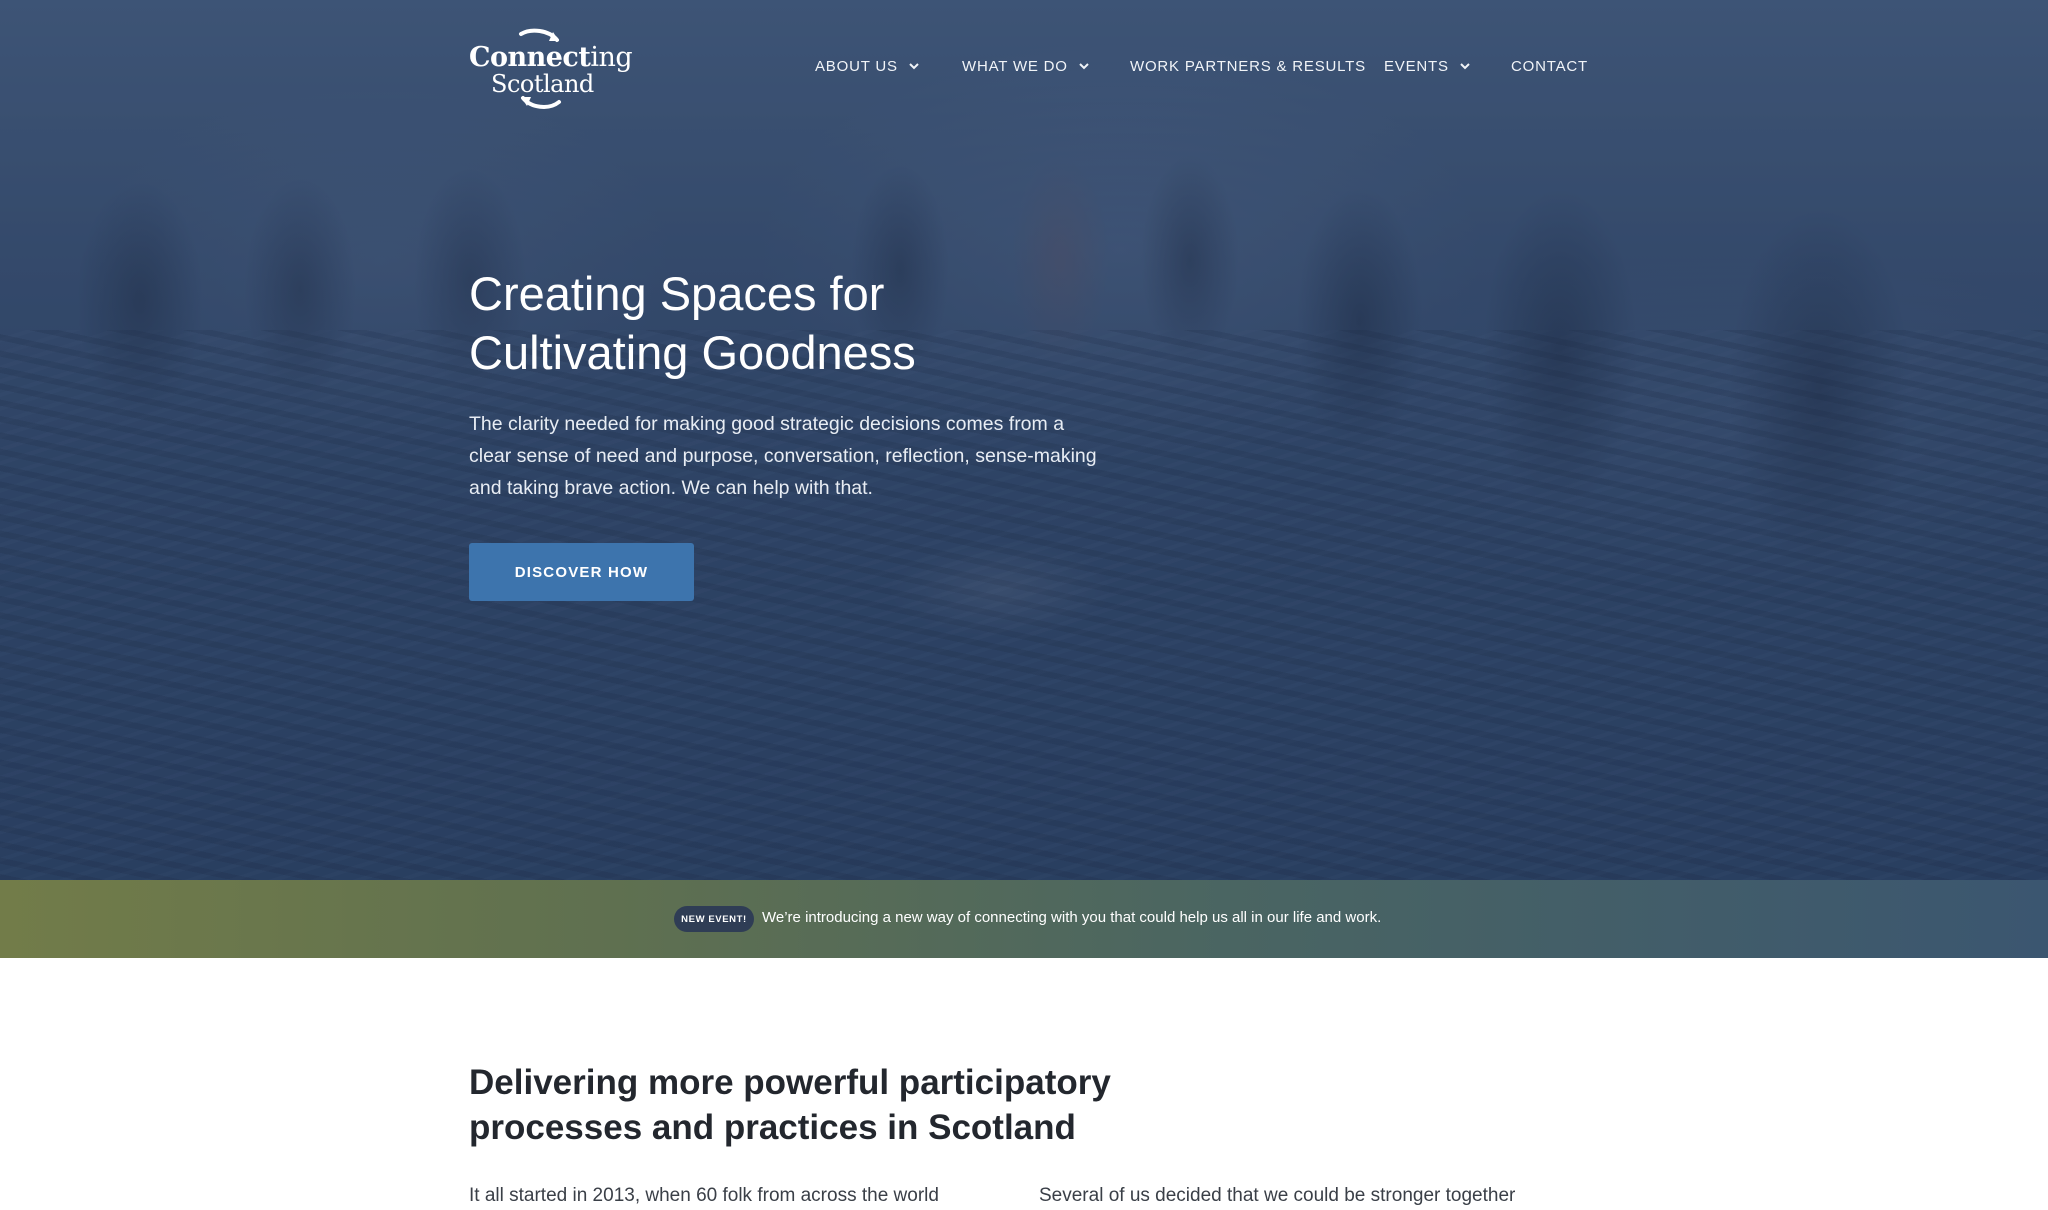  I want to click on site-logo: Connecting Scotland, so click(551, 70).